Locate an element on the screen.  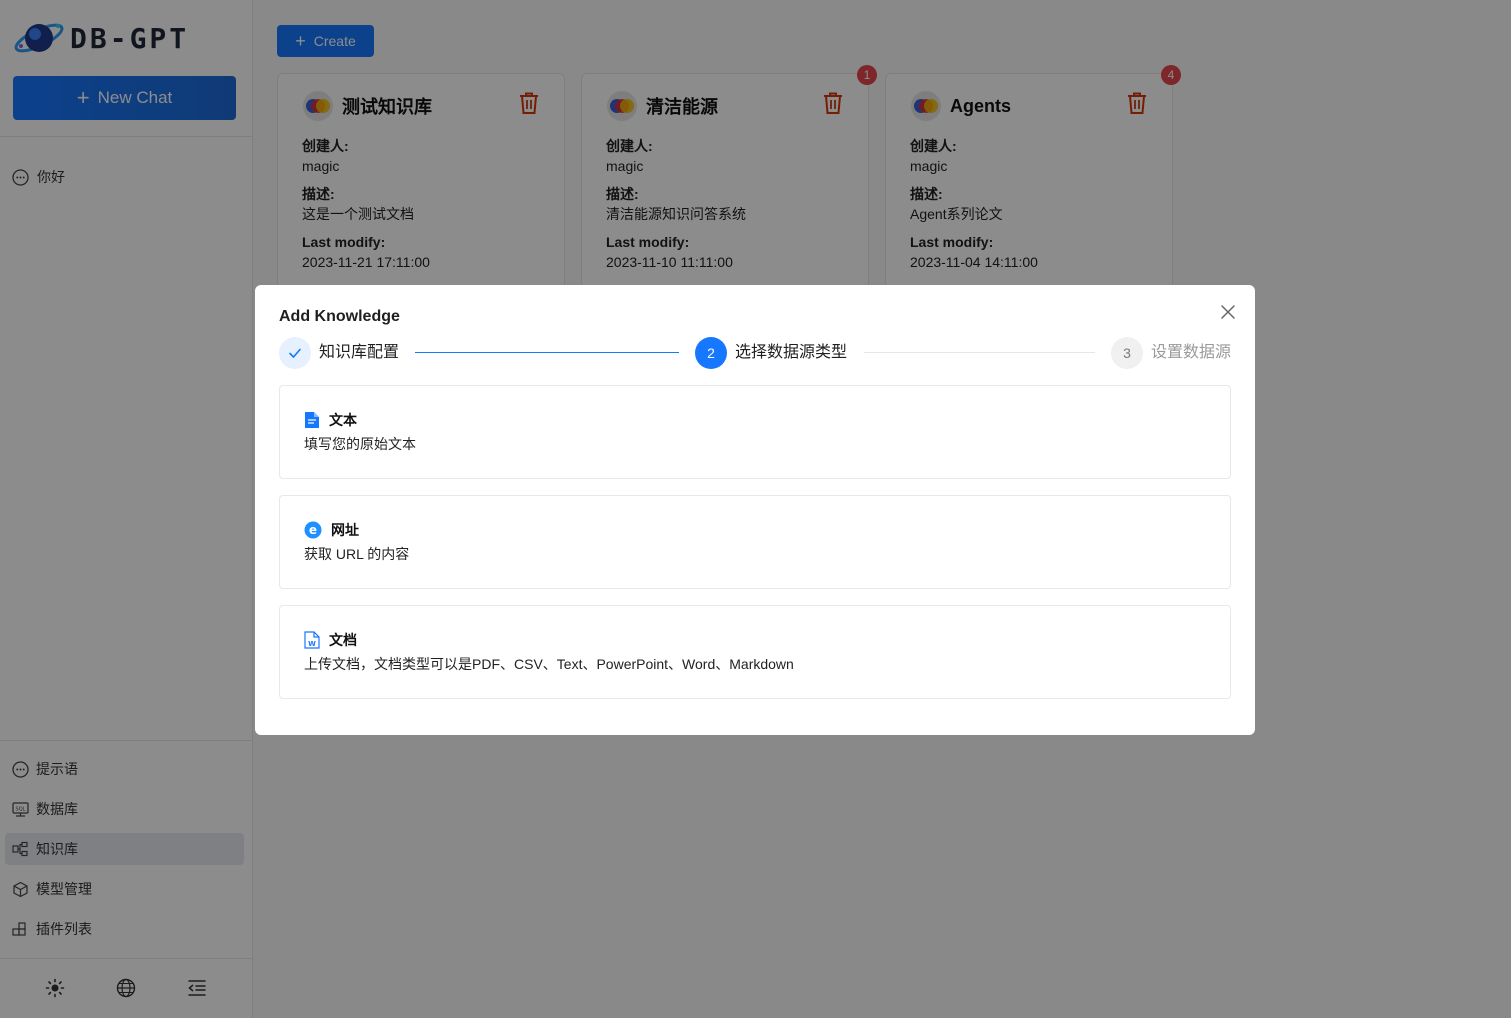
word-document-icon: W is located at coordinates (312, 640).